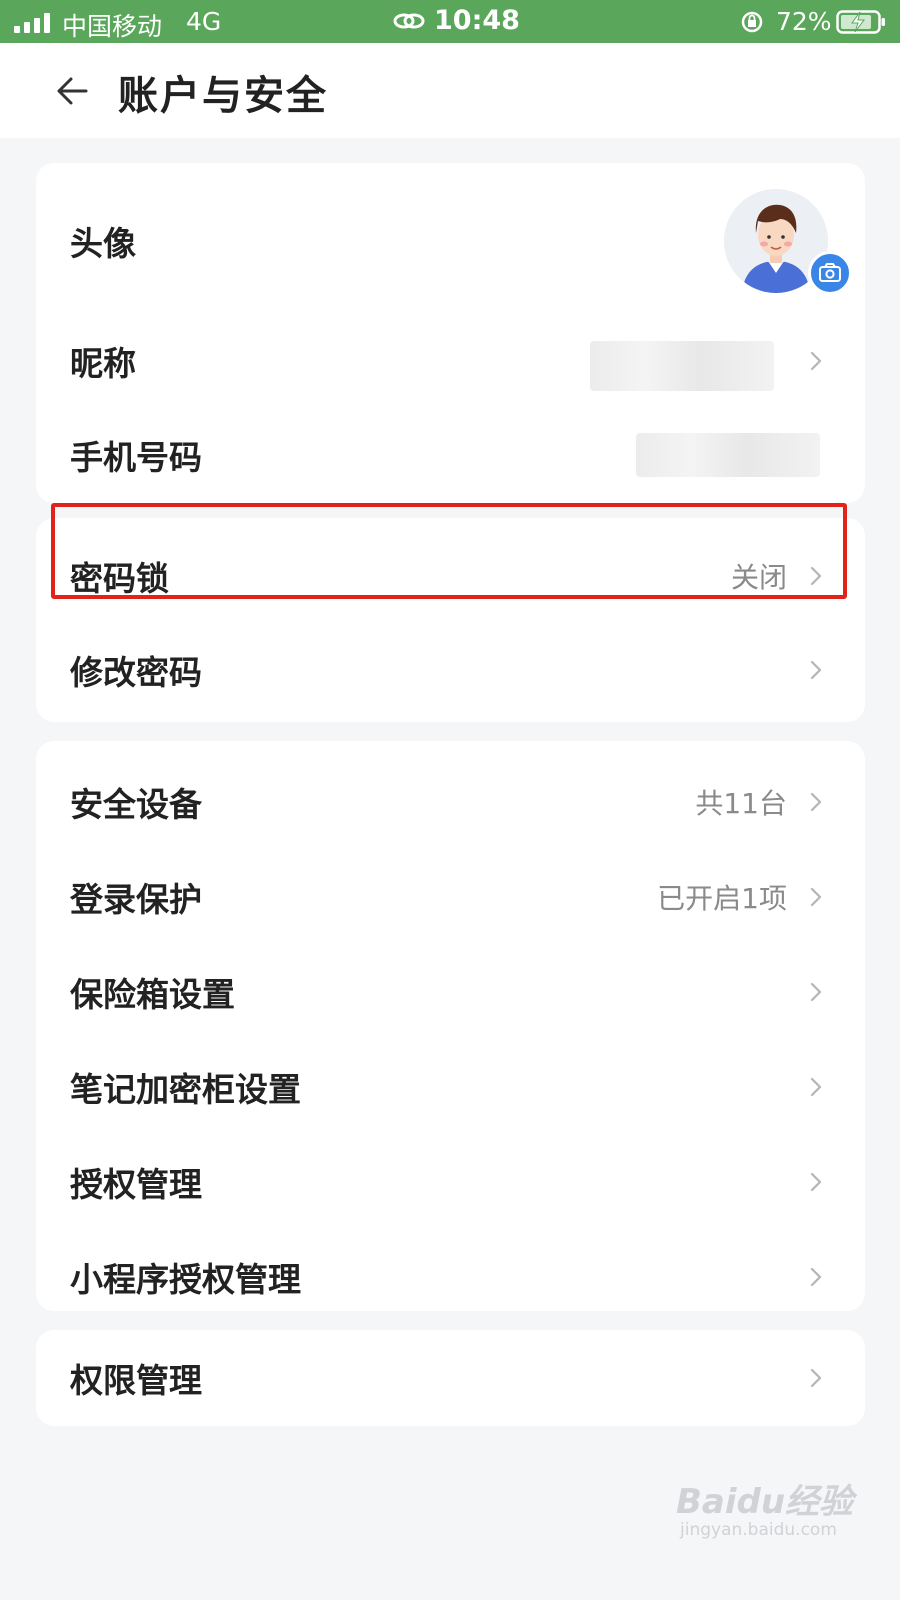  Describe the element at coordinates (450, 670) in the screenshot. I see `change-password-row: 修改密码` at that location.